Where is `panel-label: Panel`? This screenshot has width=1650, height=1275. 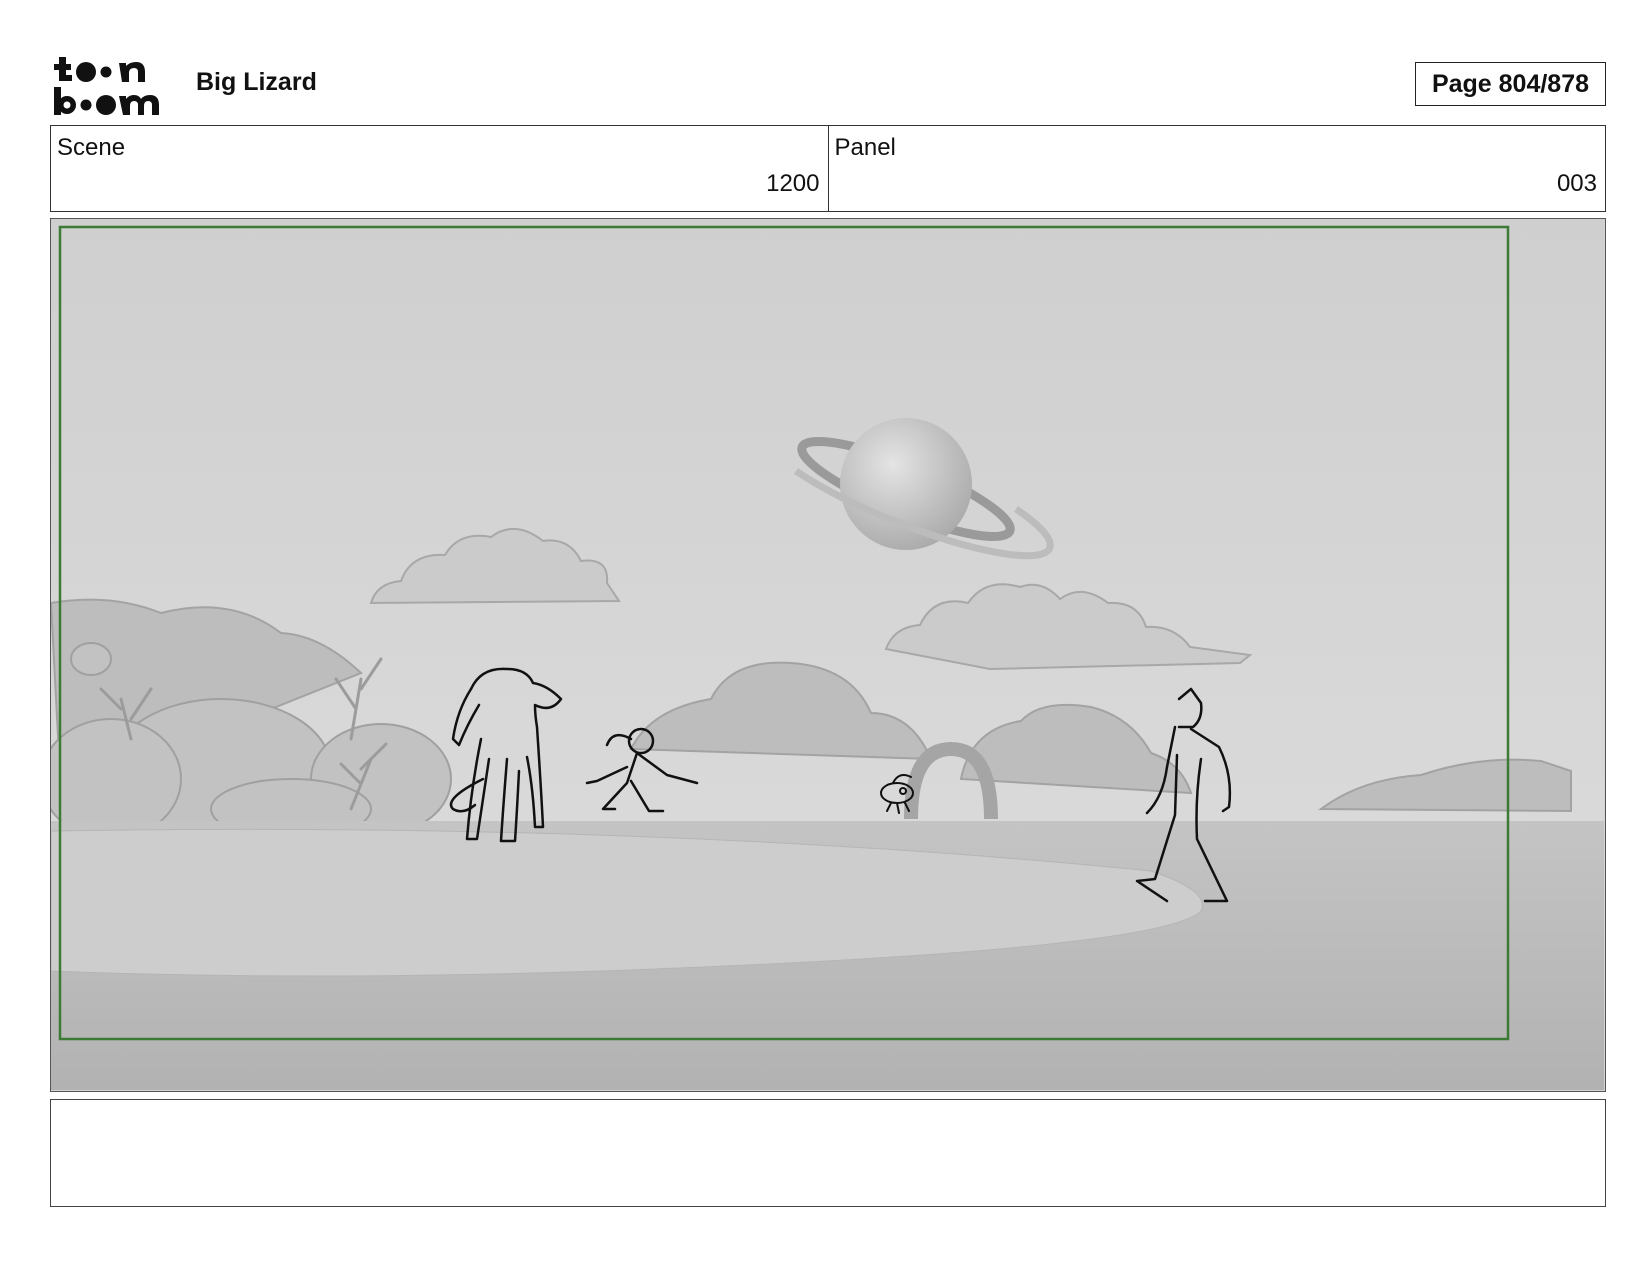 panel-label: Panel is located at coordinates (865, 147).